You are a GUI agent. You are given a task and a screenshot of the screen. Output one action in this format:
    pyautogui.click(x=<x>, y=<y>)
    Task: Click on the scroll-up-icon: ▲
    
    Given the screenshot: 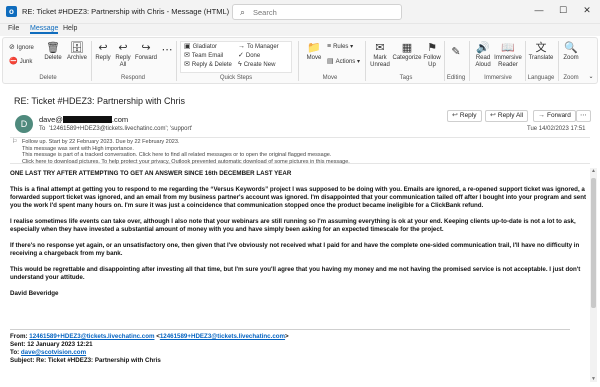 What is the action you would take?
    pyautogui.click(x=593, y=171)
    